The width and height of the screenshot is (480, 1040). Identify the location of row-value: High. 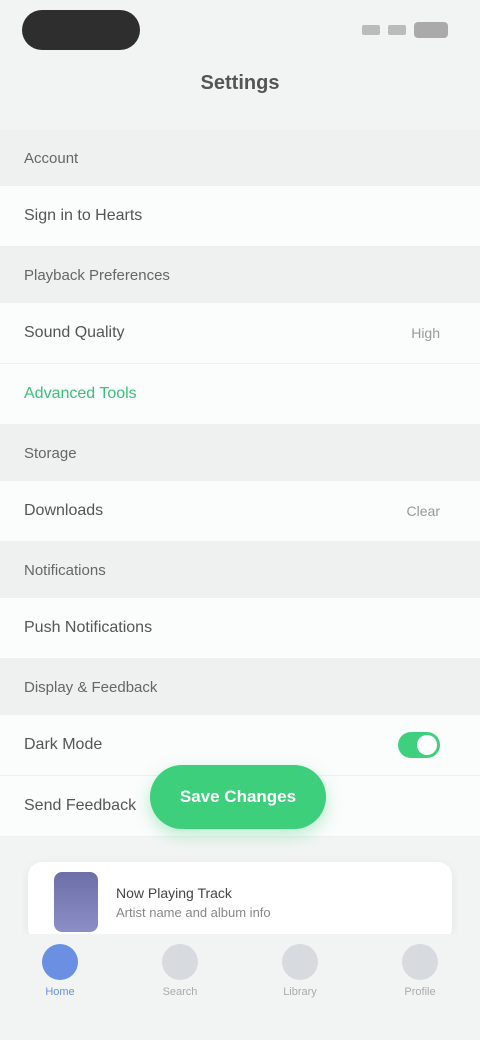
(425, 333).